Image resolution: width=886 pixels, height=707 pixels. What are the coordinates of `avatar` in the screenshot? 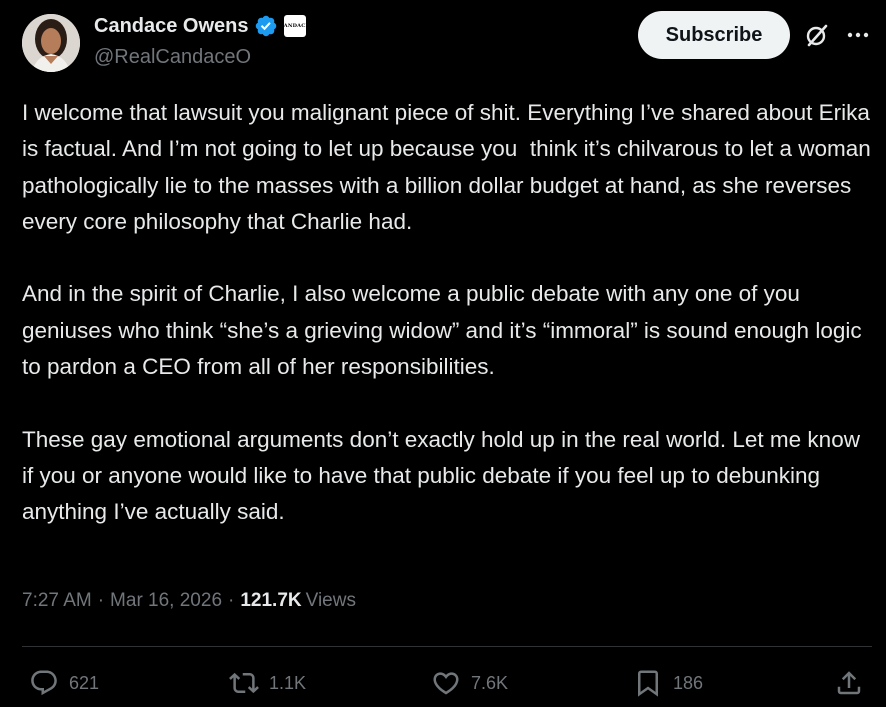 It's located at (51, 43).